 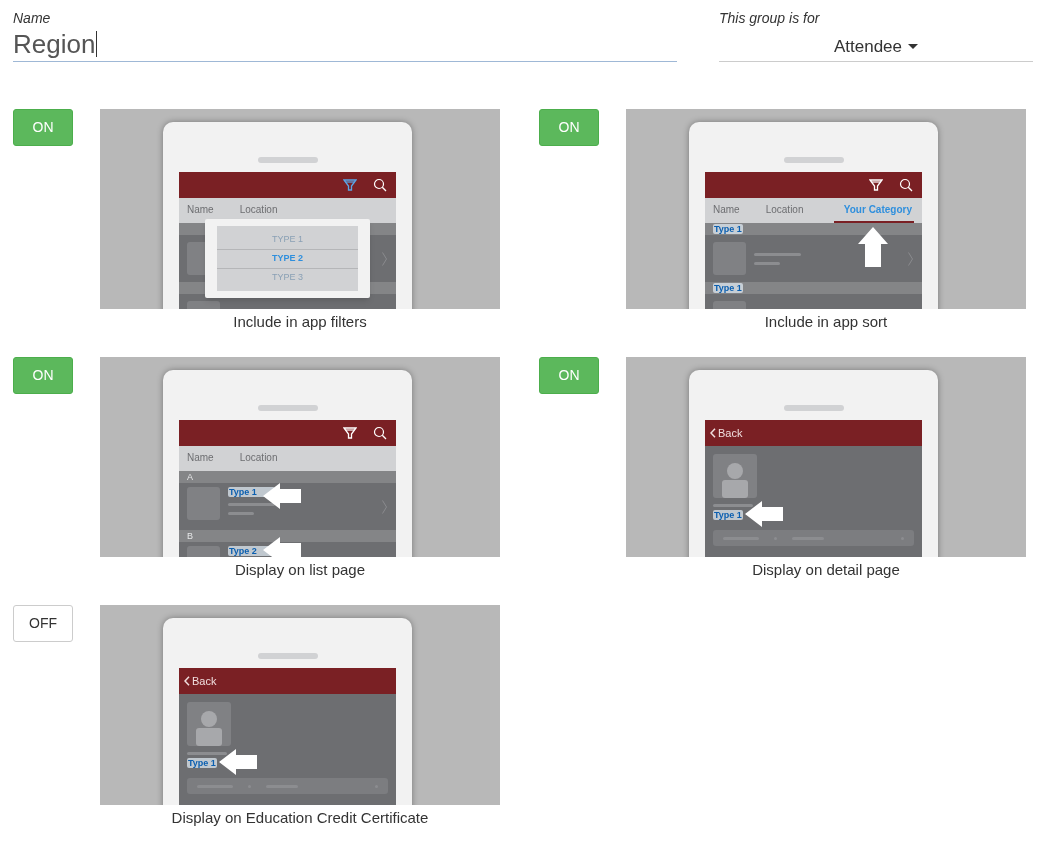 What do you see at coordinates (300, 322) in the screenshot?
I see `option-caption: Include in app filters` at bounding box center [300, 322].